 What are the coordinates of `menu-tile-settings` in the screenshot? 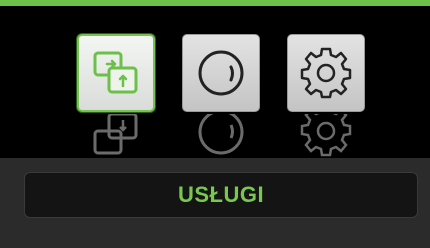 It's located at (326, 73).